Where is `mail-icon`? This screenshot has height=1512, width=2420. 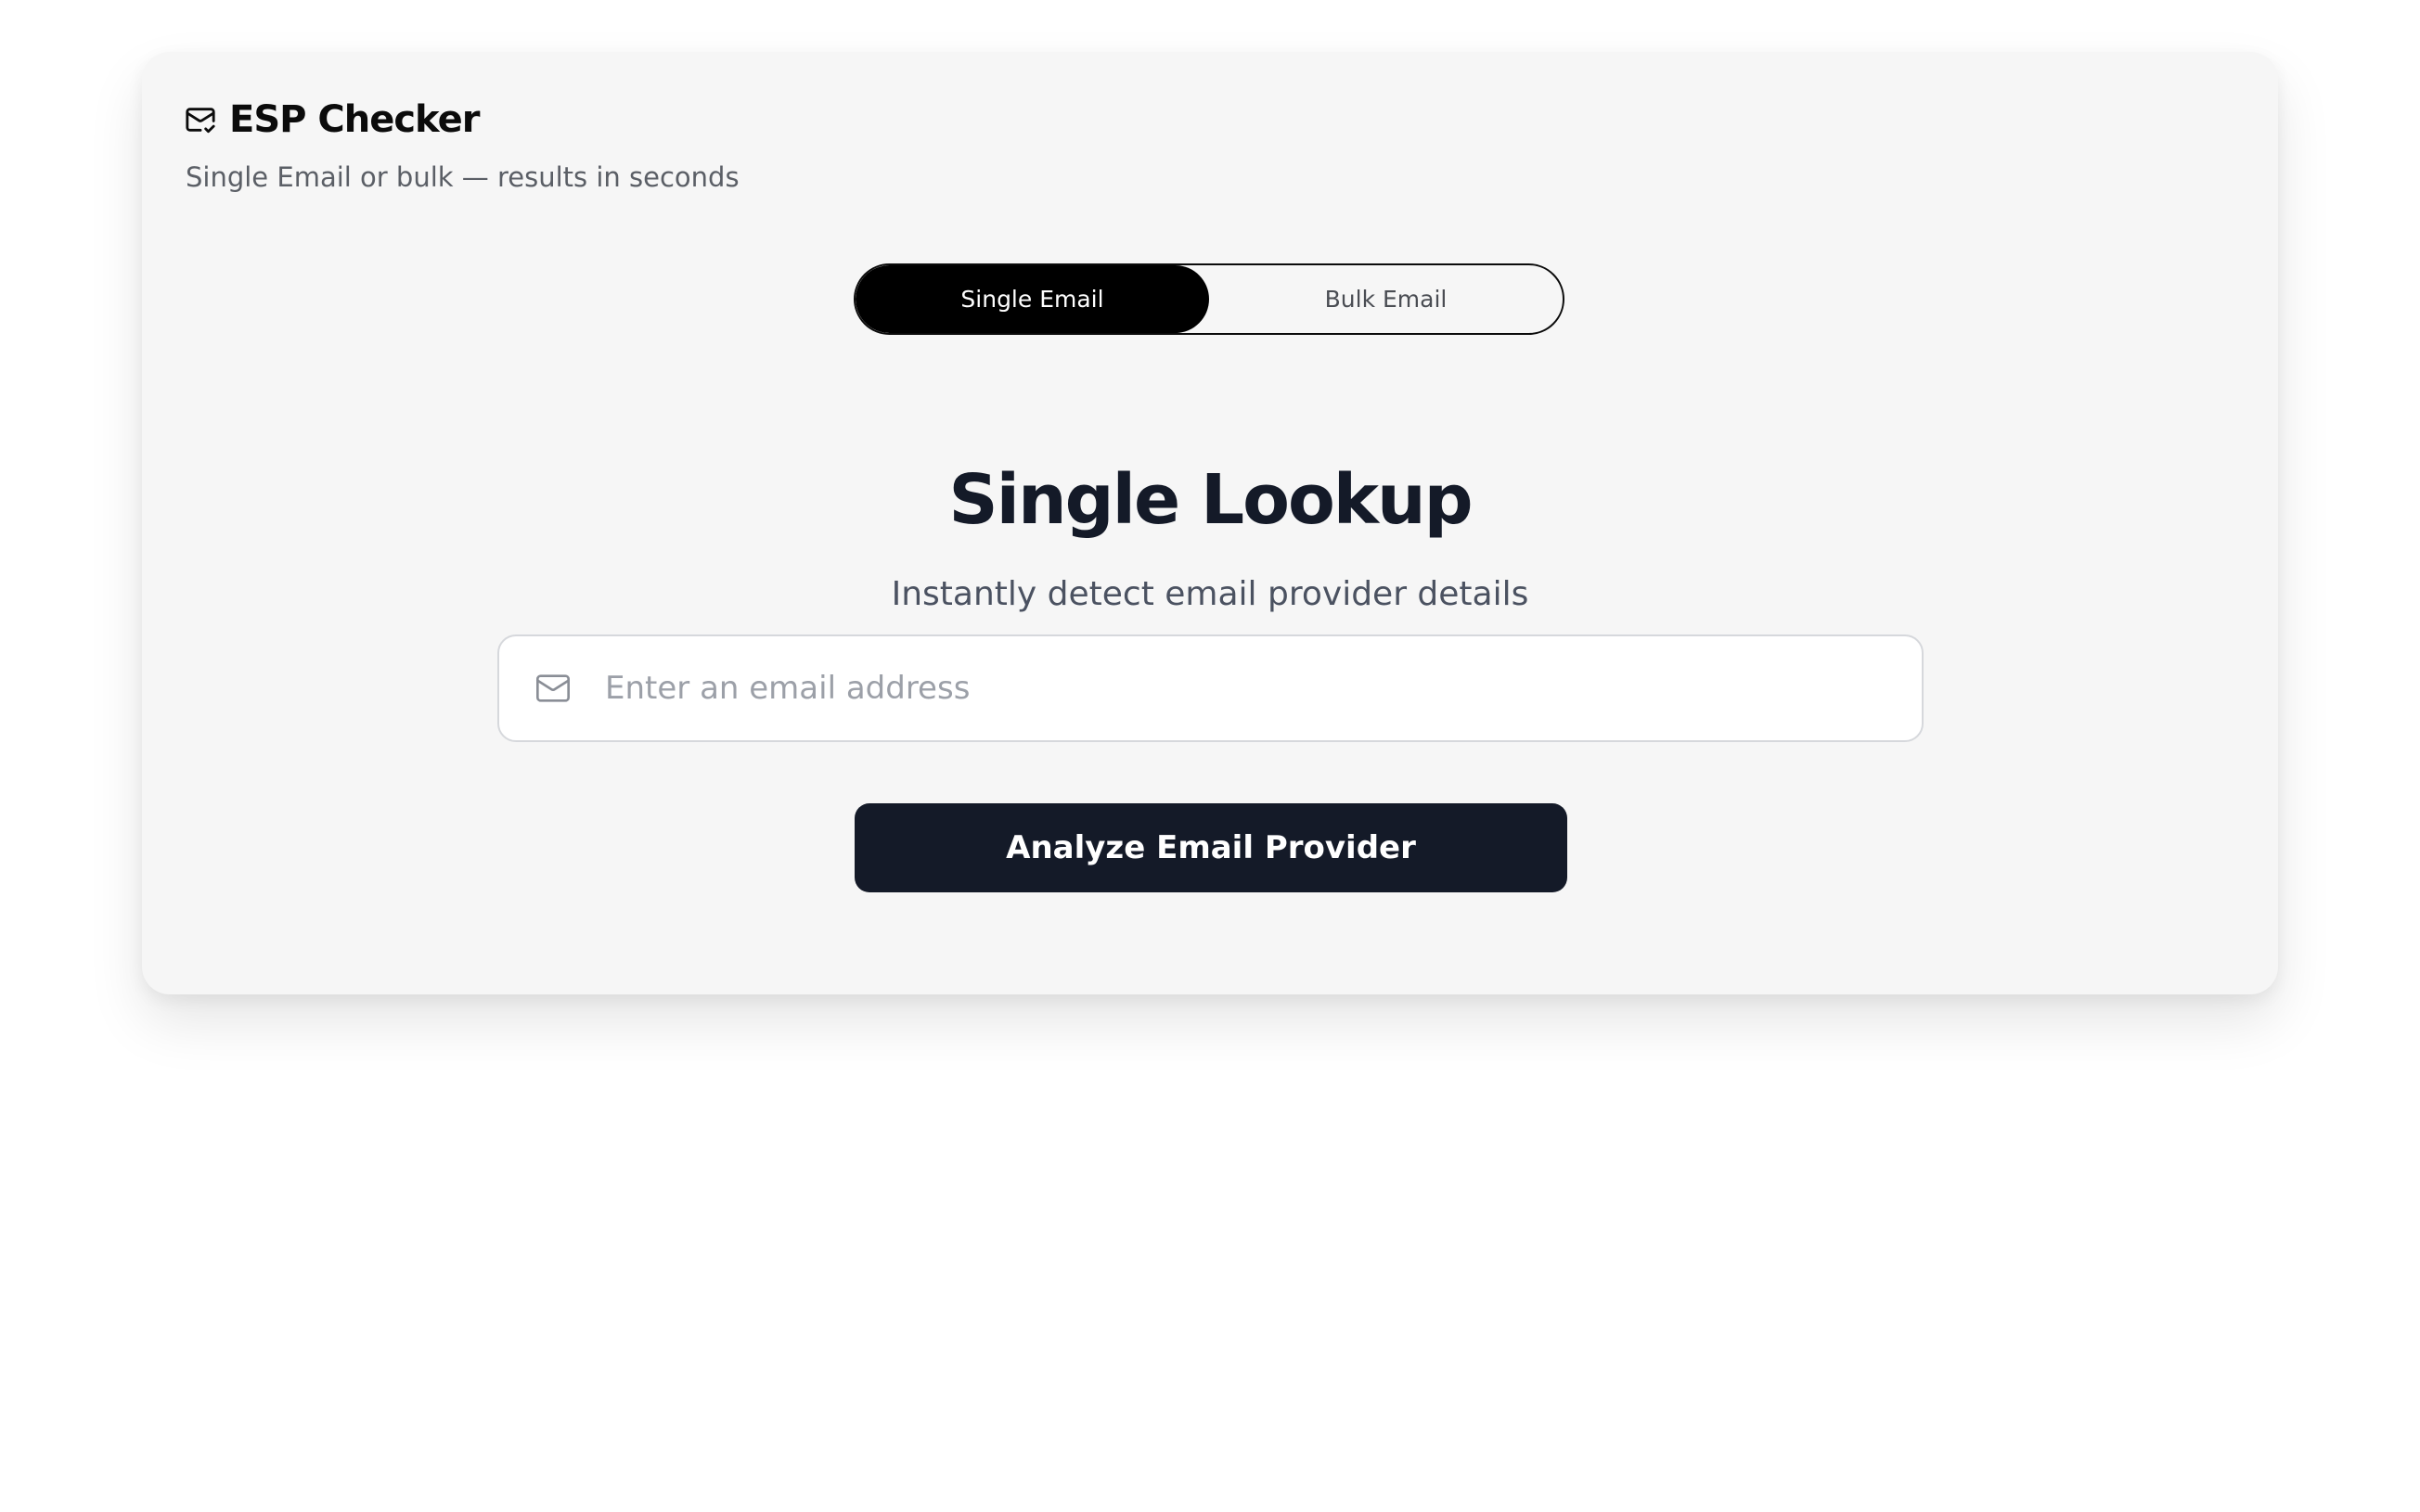 mail-icon is located at coordinates (553, 688).